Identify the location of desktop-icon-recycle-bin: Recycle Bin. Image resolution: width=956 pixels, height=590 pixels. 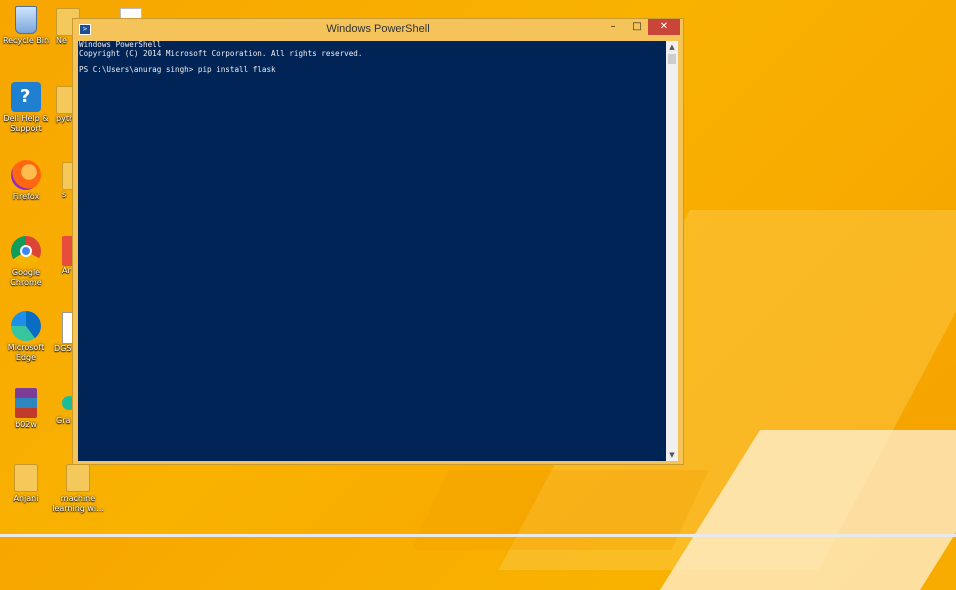
(26, 26).